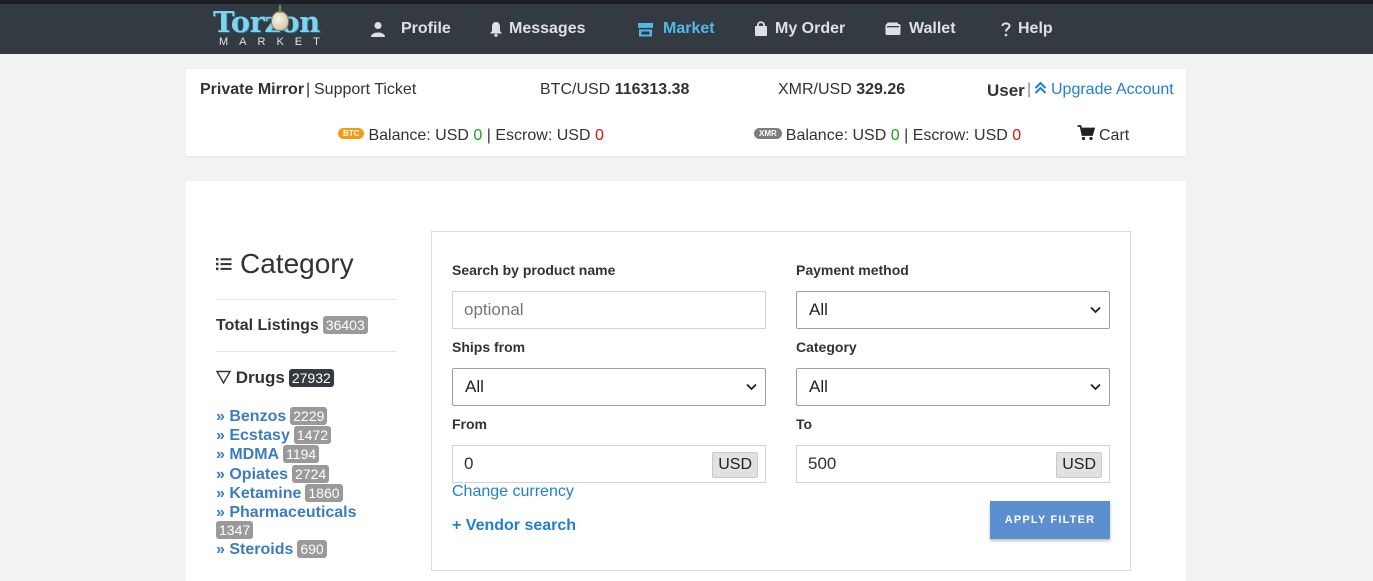  I want to click on price-from-input: 0 USD, so click(609, 464).